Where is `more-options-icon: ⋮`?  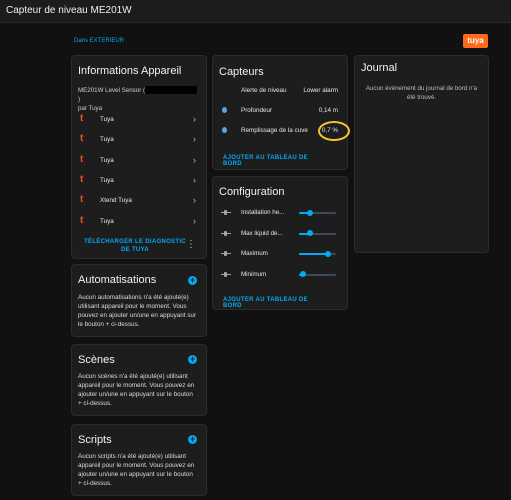
more-options-icon: ⋮ is located at coordinates (191, 245).